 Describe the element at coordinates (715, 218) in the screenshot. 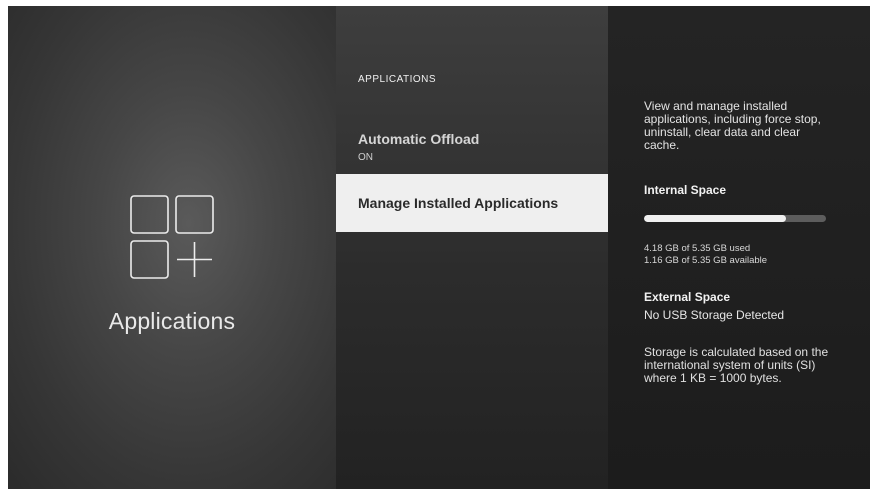

I see `internal-storage-bar-fill` at that location.